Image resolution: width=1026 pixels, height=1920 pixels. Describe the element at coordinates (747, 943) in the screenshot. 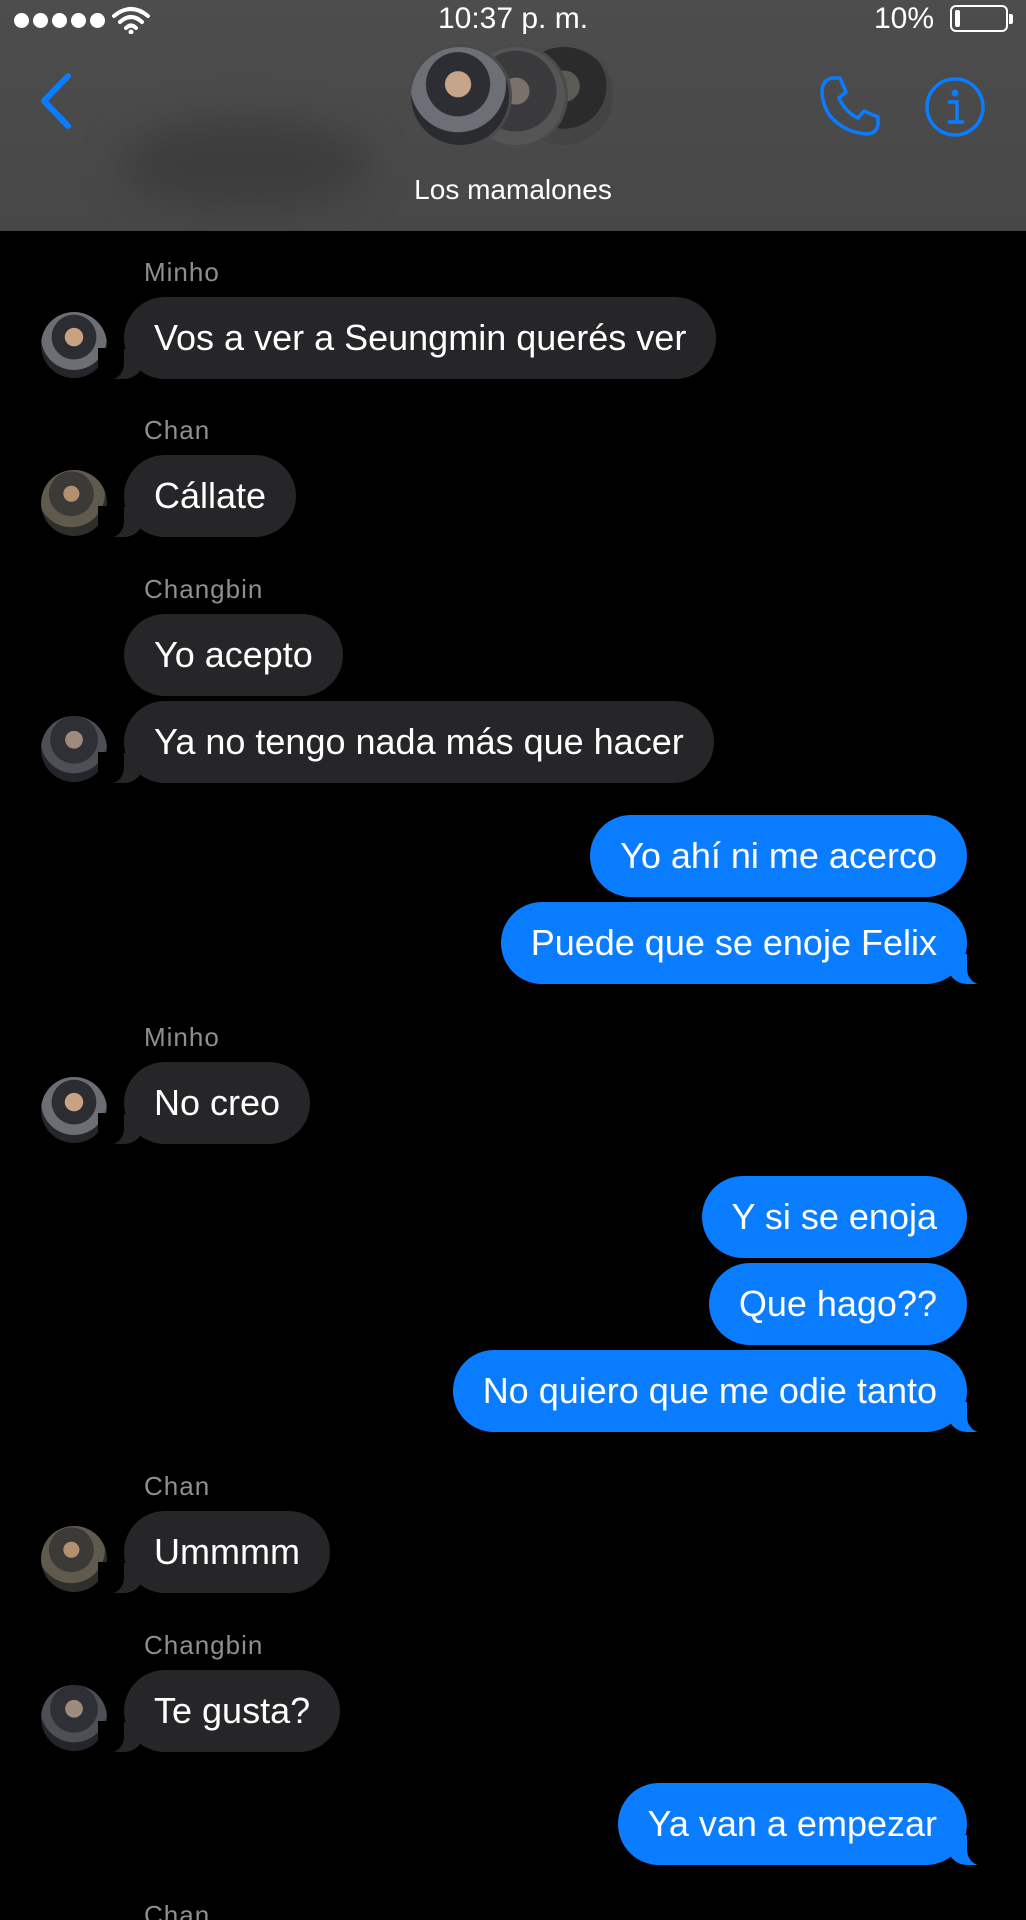

I see `message-bubble: Puede que se enoje Felix` at that location.